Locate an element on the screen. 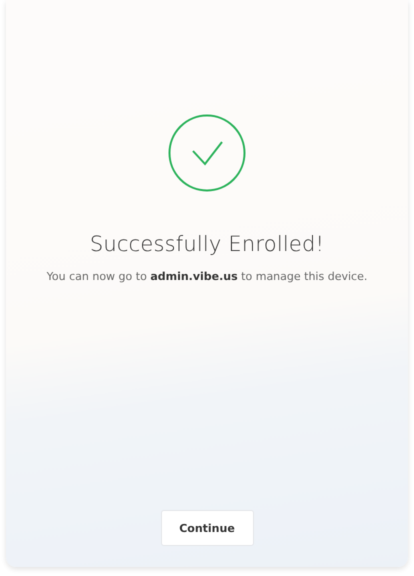 The height and width of the screenshot is (576, 414). continue-button: Continue is located at coordinates (207, 528).